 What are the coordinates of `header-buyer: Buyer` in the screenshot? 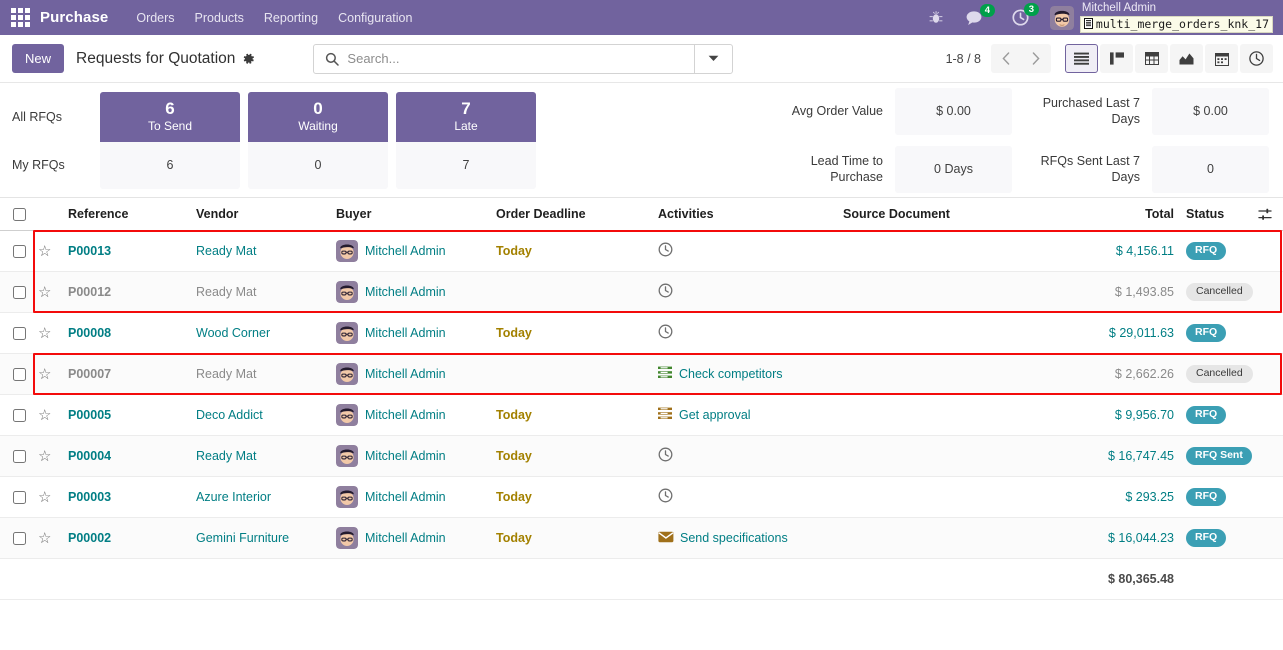 It's located at (416, 215).